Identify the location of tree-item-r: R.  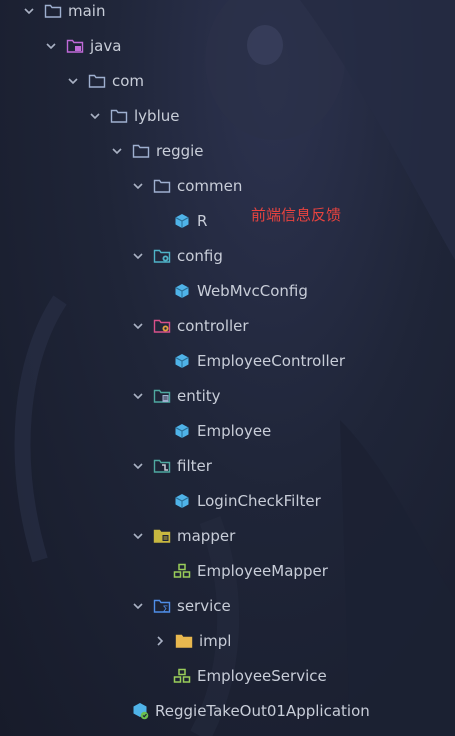
(190, 220).